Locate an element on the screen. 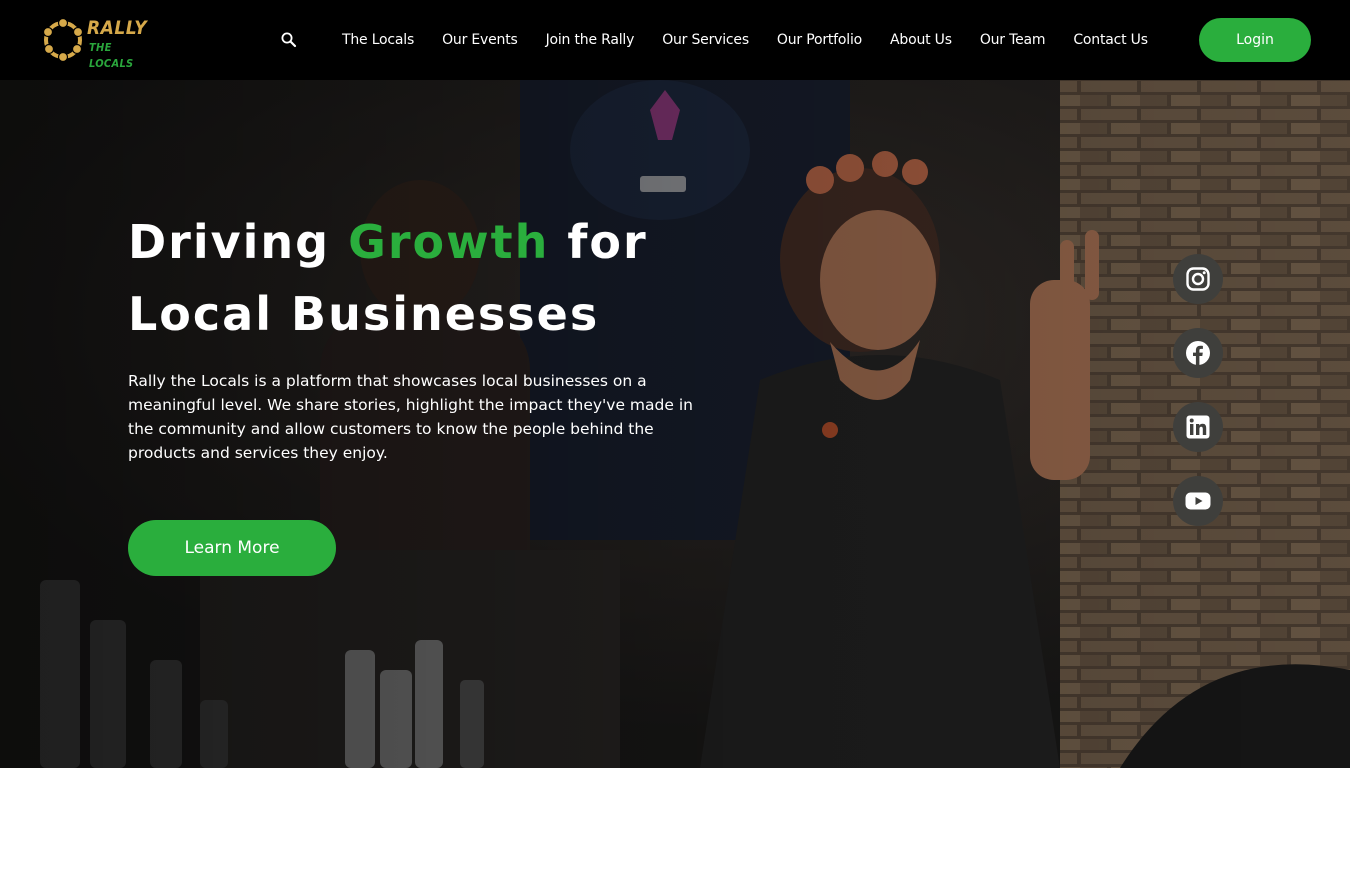 Image resolution: width=1350 pixels, height=894 pixels. instagram-link is located at coordinates (1198, 279).